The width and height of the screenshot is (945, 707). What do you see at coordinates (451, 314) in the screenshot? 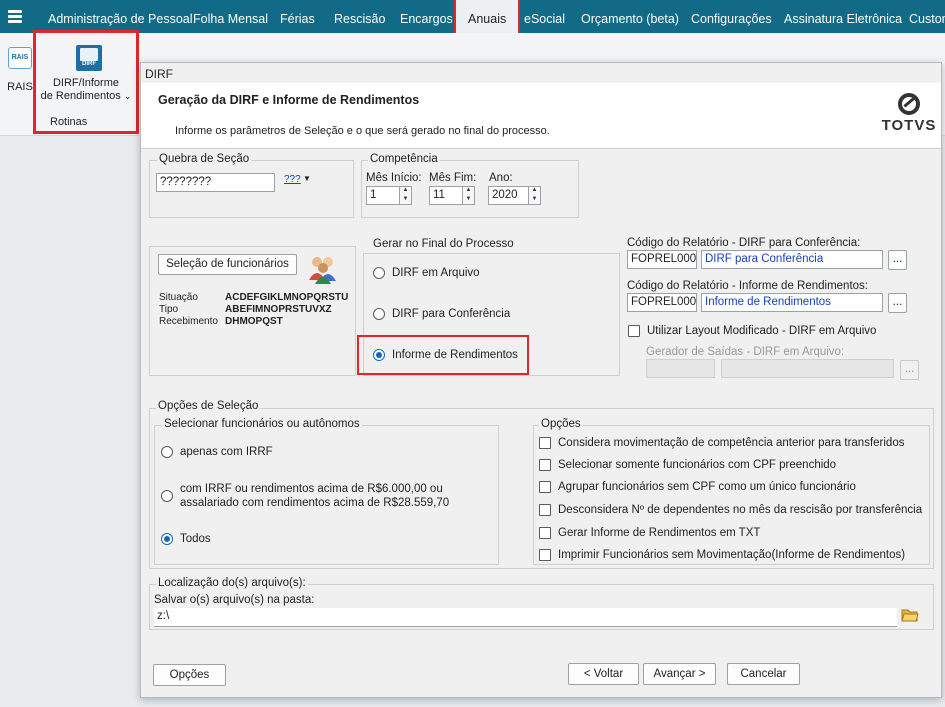
I see `dirf-conferencia-label: DIRF para Conferência` at bounding box center [451, 314].